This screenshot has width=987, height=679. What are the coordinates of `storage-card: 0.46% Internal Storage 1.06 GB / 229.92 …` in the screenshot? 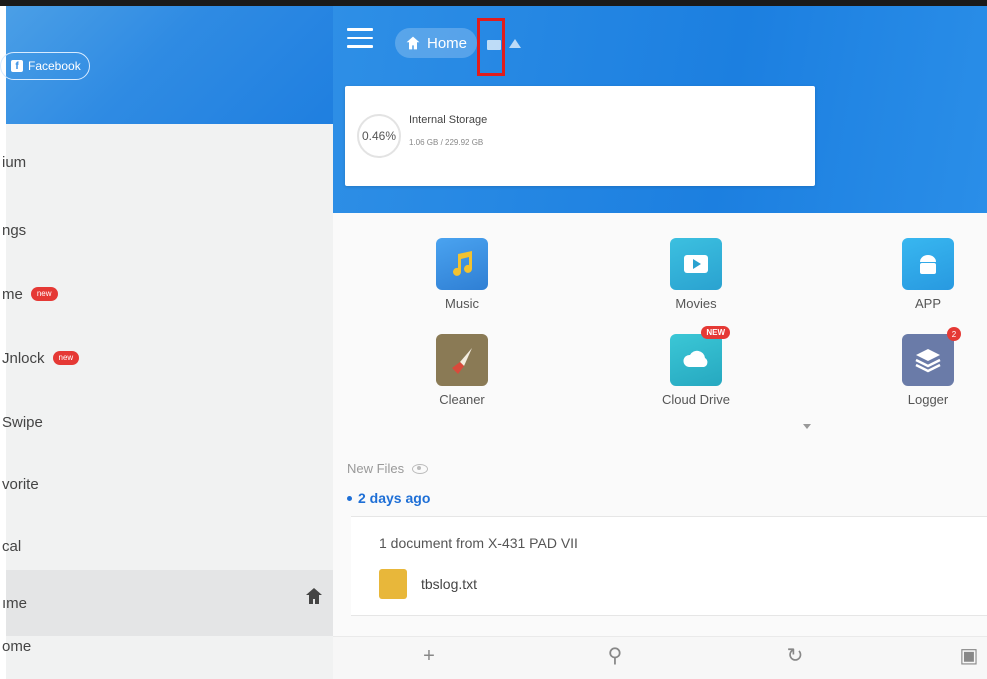 It's located at (580, 136).